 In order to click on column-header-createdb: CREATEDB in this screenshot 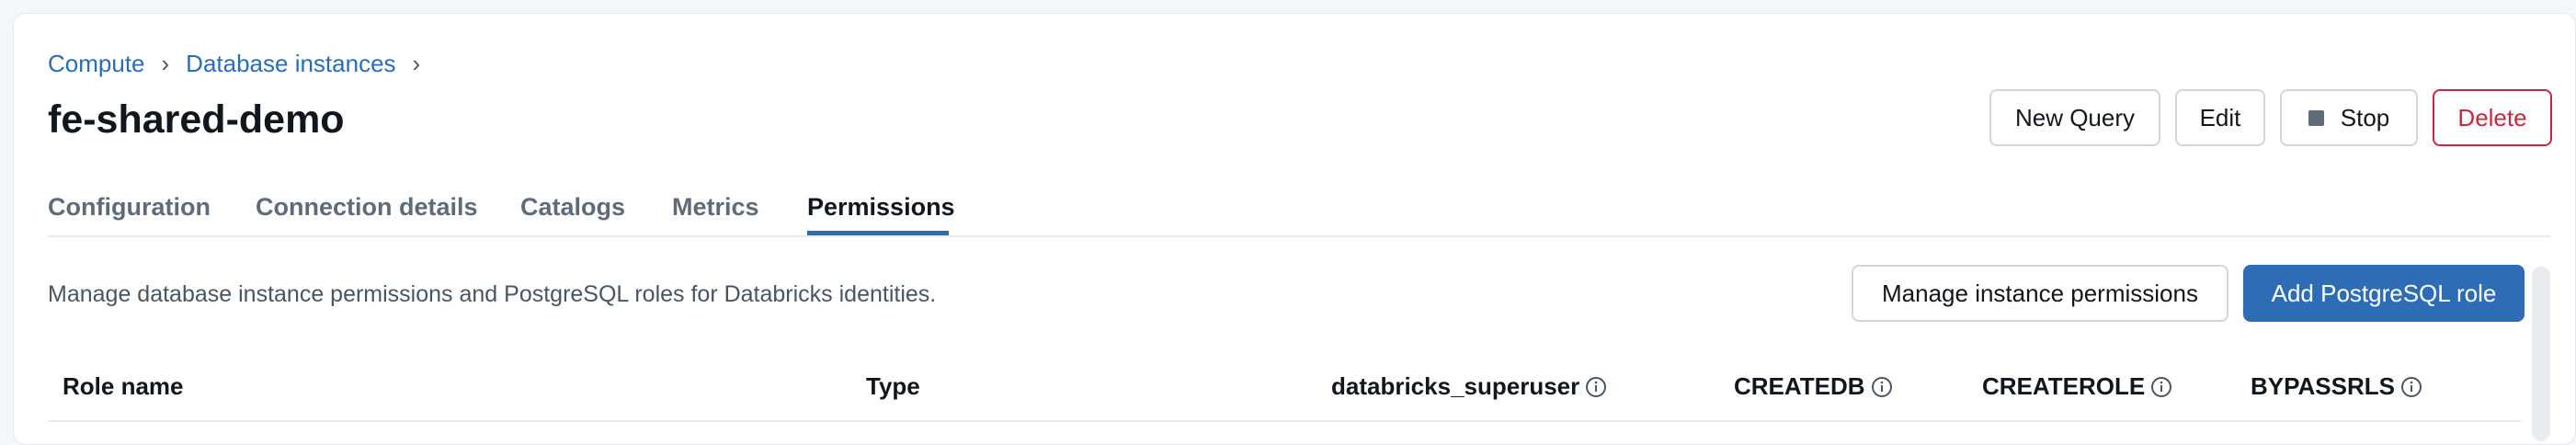, I will do `click(1813, 386)`.